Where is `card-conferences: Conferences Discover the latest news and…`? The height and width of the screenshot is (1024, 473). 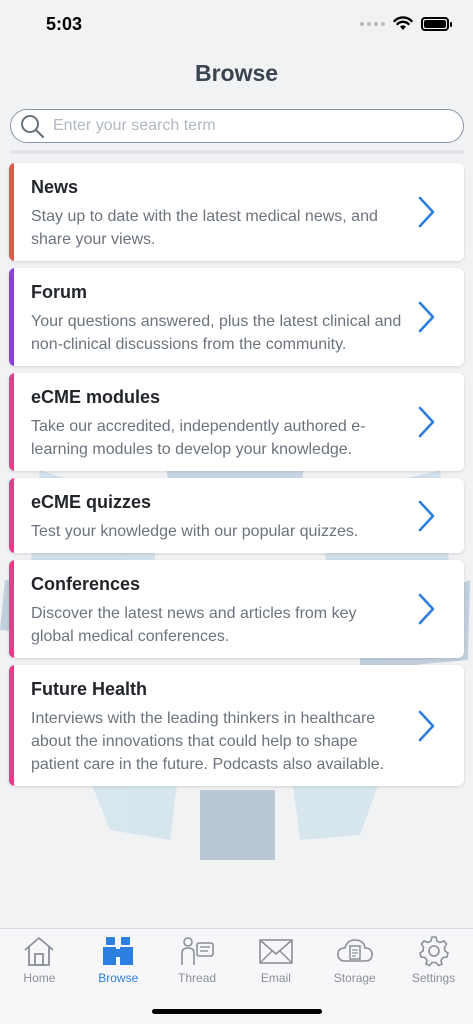 card-conferences: Conferences Discover the latest news and… is located at coordinates (236, 609).